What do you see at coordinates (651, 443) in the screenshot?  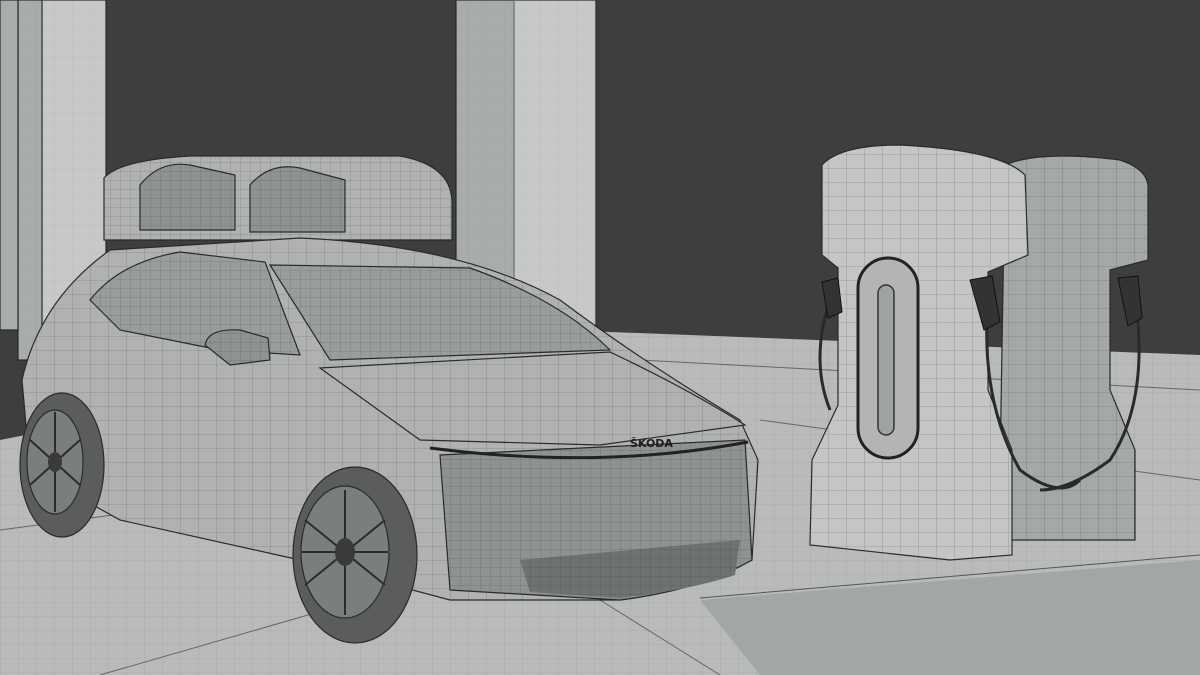 I see `brand-badge: ŠKODA` at bounding box center [651, 443].